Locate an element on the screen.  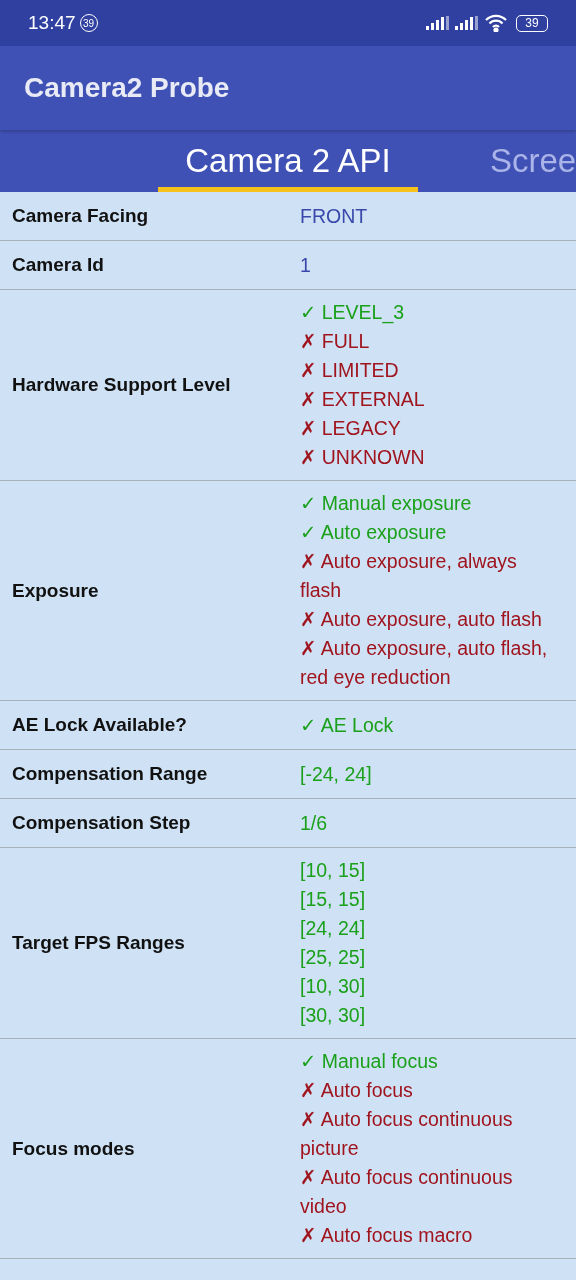
property-label: AE Lock Available? is located at coordinates (99, 725).